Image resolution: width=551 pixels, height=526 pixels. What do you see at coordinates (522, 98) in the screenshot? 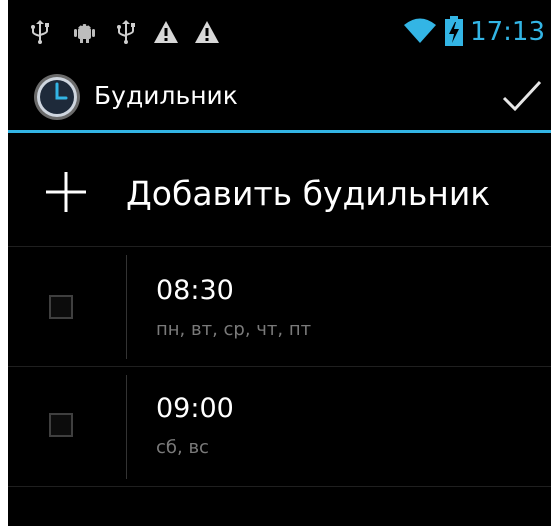
I see `checkmark-icon` at bounding box center [522, 98].